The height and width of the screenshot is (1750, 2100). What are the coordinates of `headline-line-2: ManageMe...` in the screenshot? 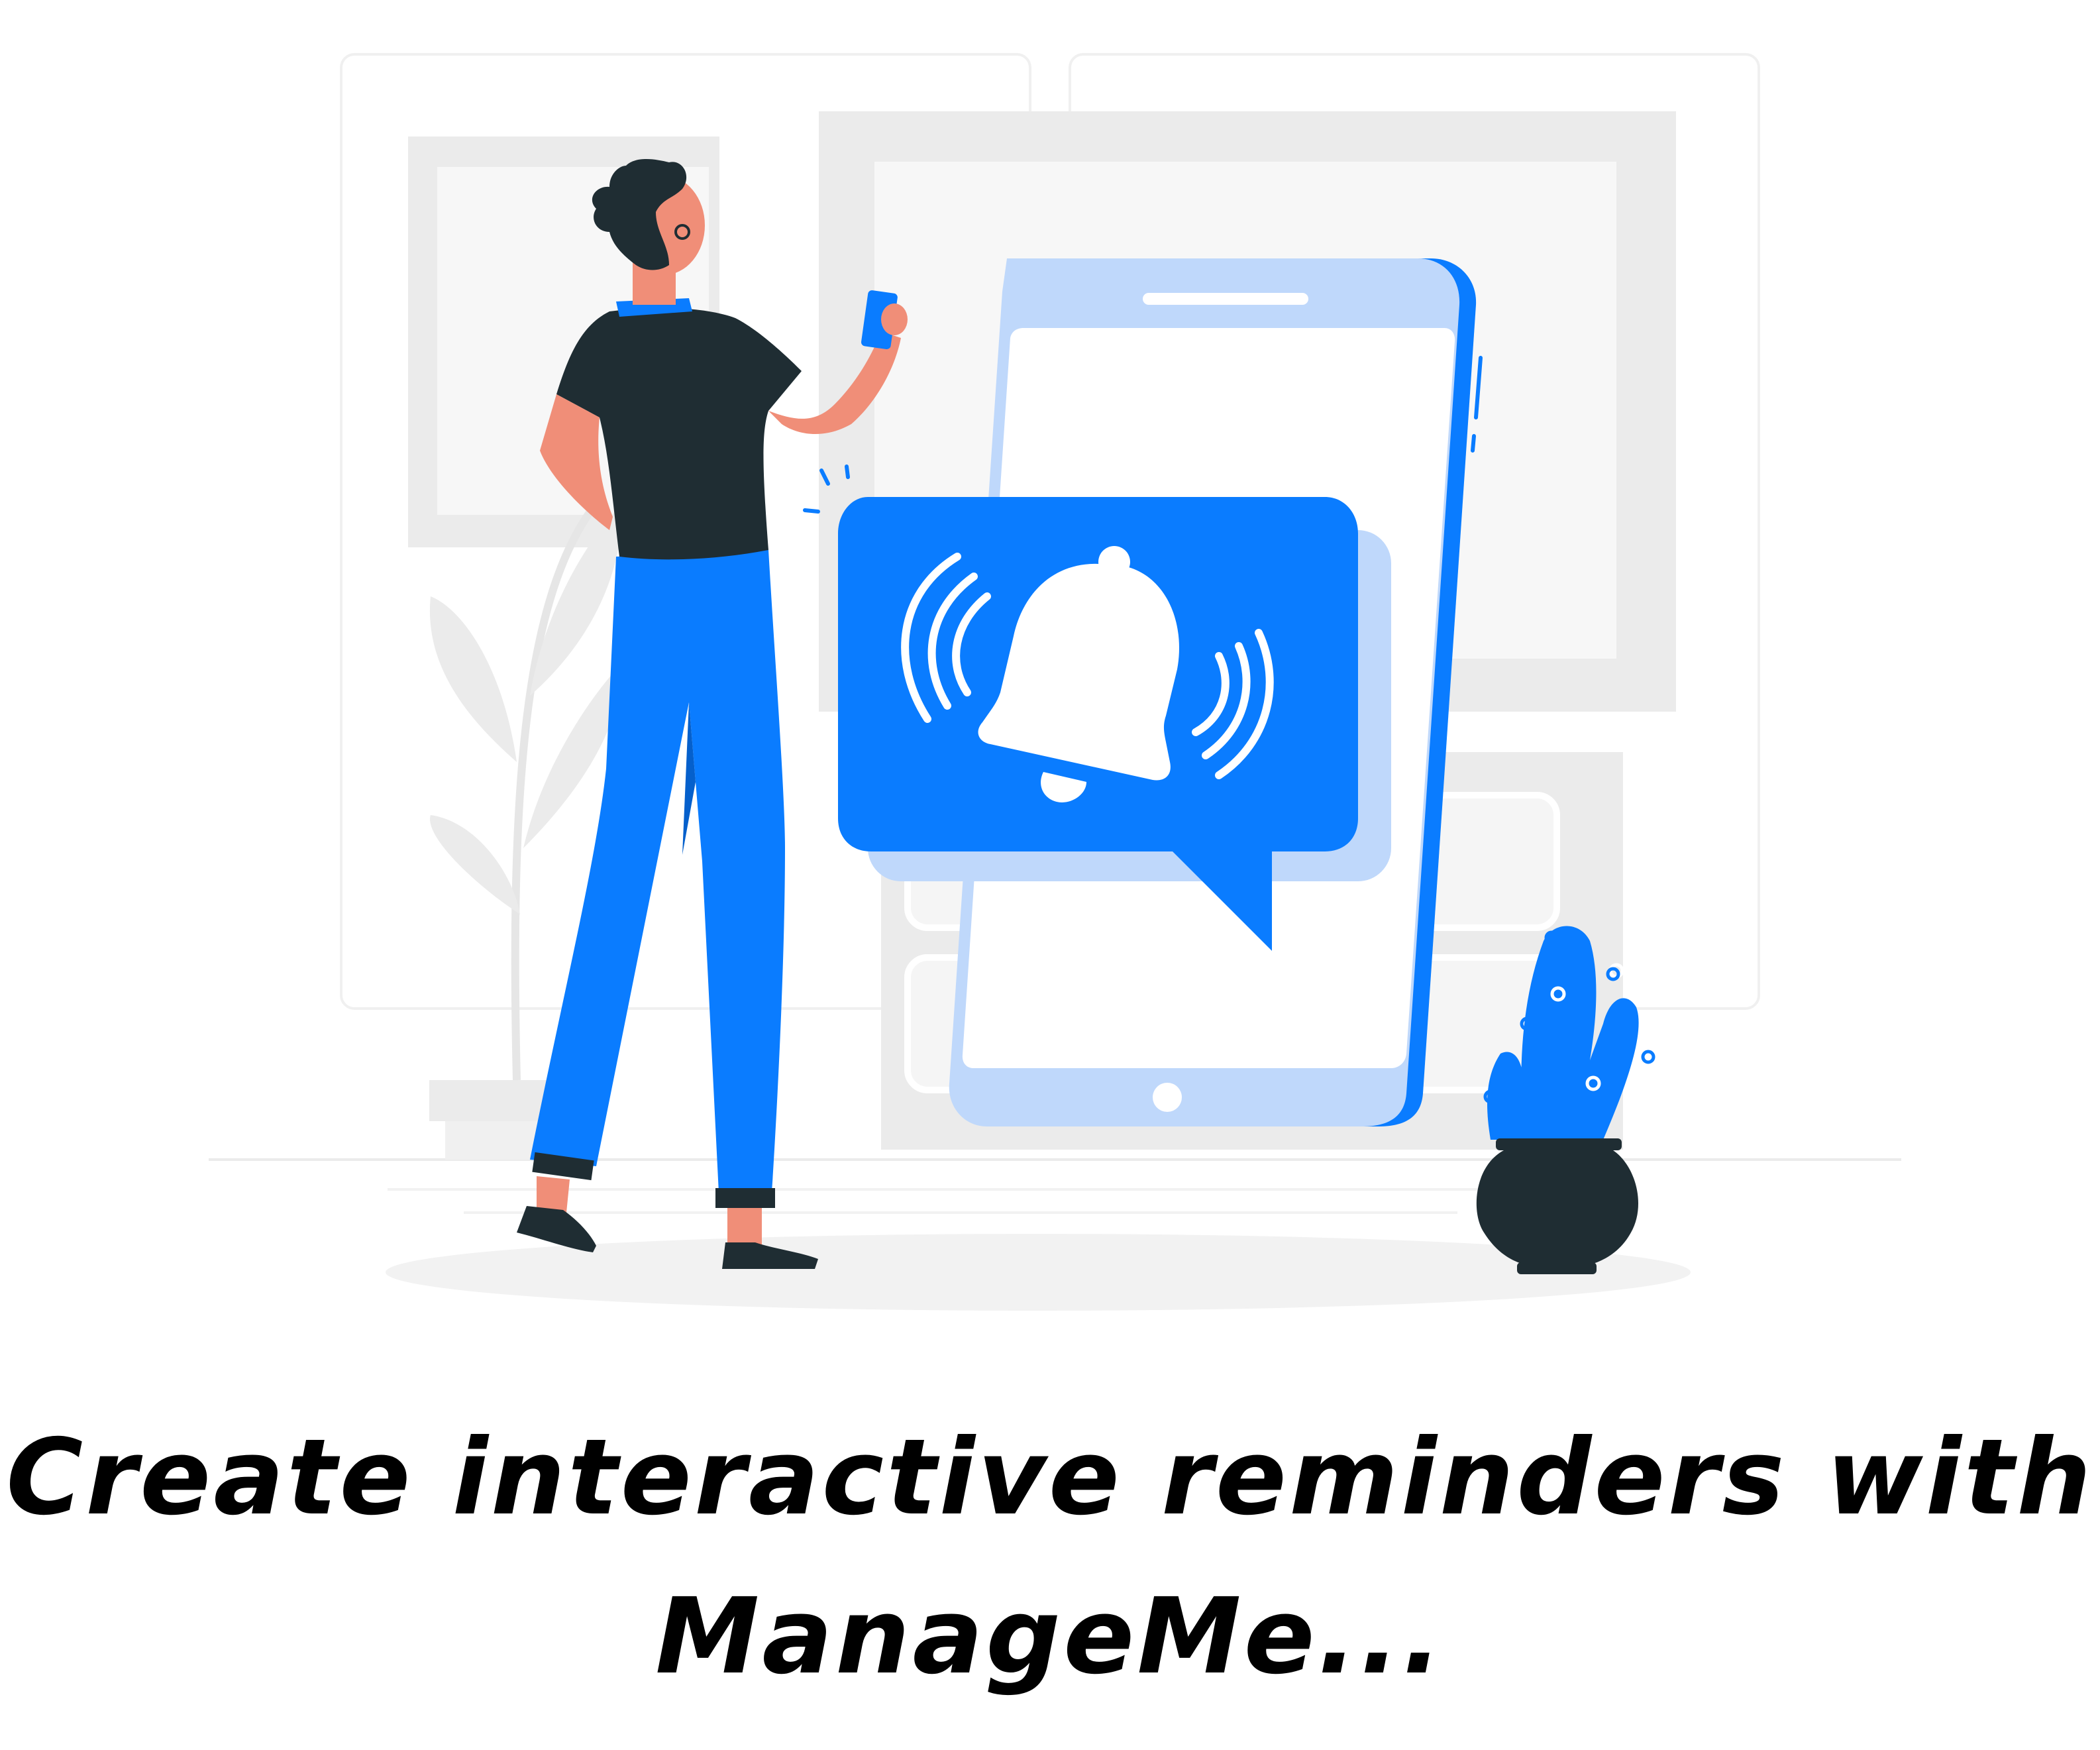 It's located at (1050, 1637).